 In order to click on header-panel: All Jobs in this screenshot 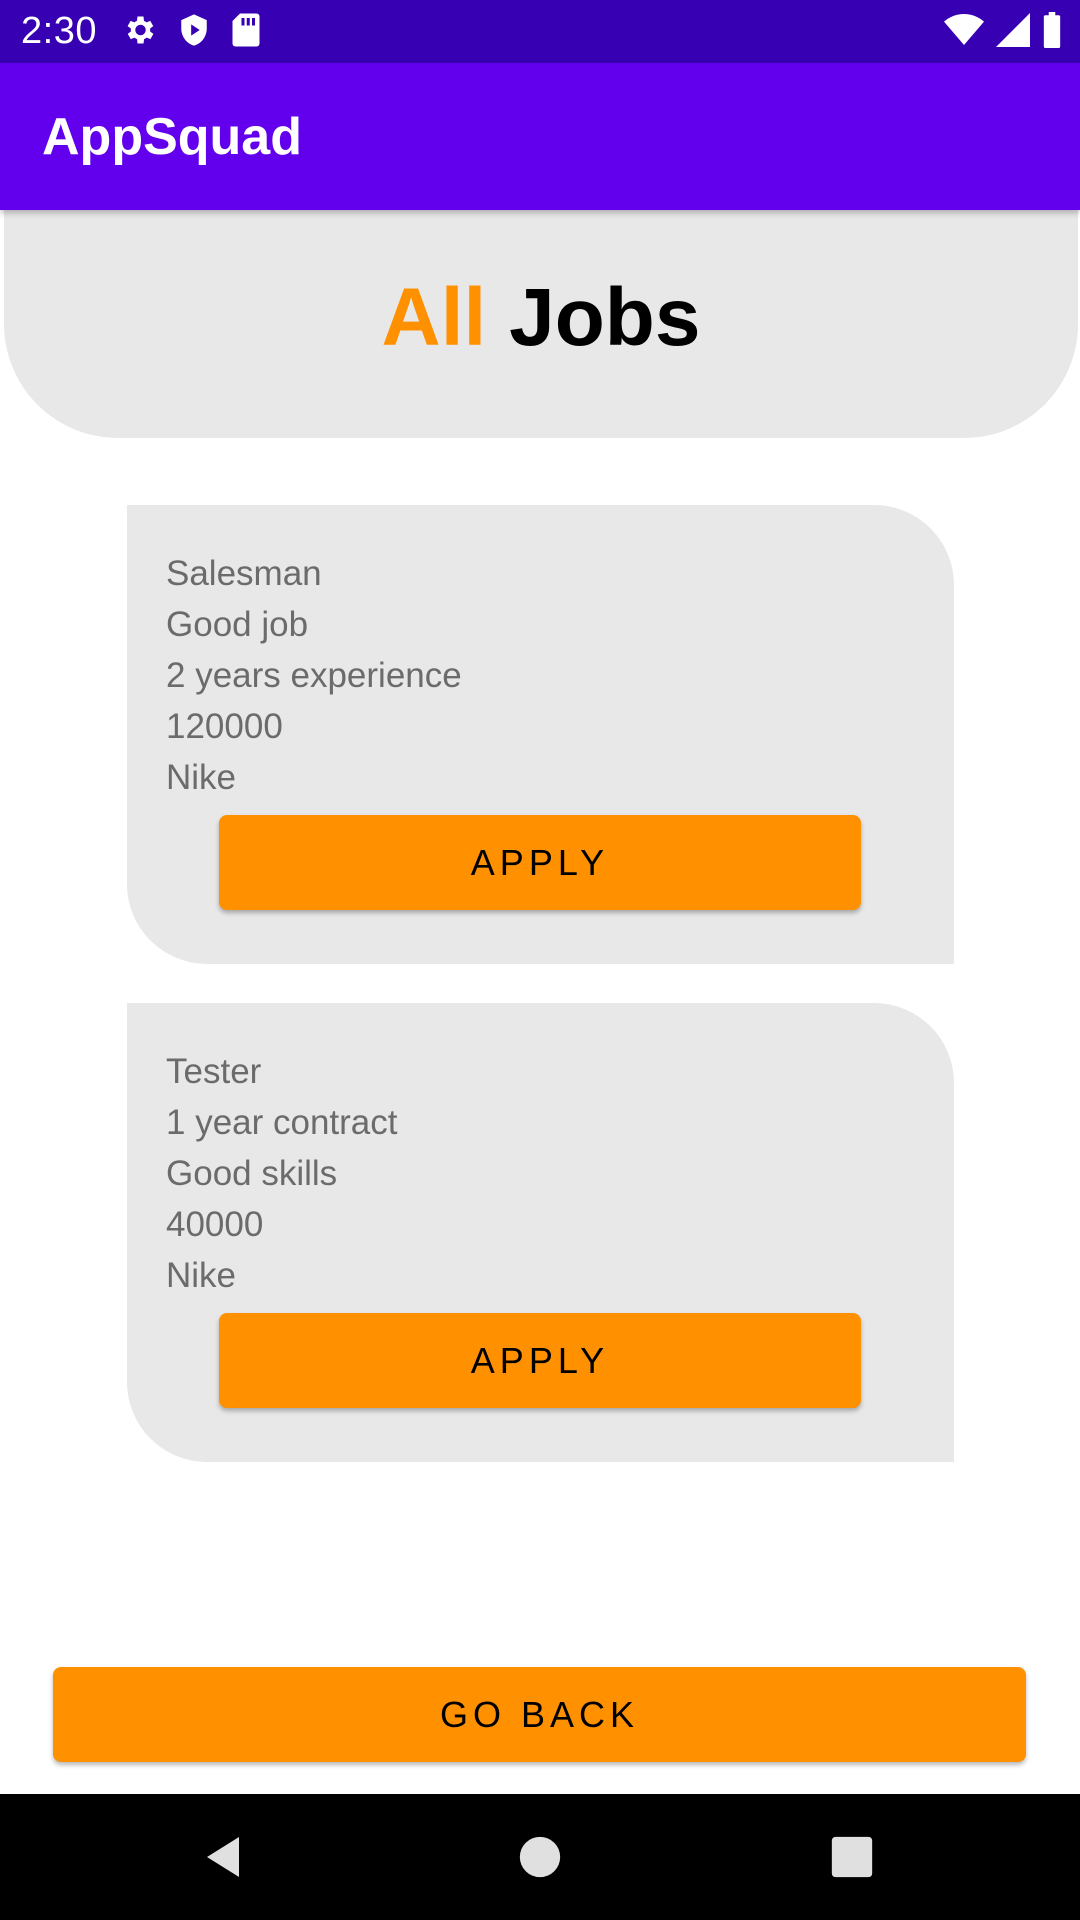, I will do `click(541, 324)`.